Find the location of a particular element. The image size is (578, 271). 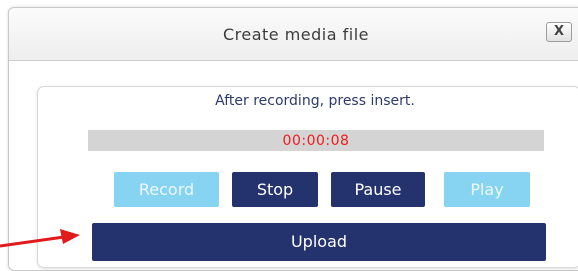

red-arrow-icon is located at coordinates (40, 238).